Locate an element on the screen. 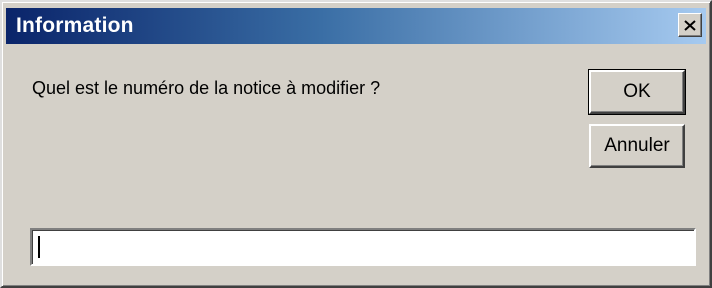 This screenshot has height=288, width=712. close-button is located at coordinates (690, 25).